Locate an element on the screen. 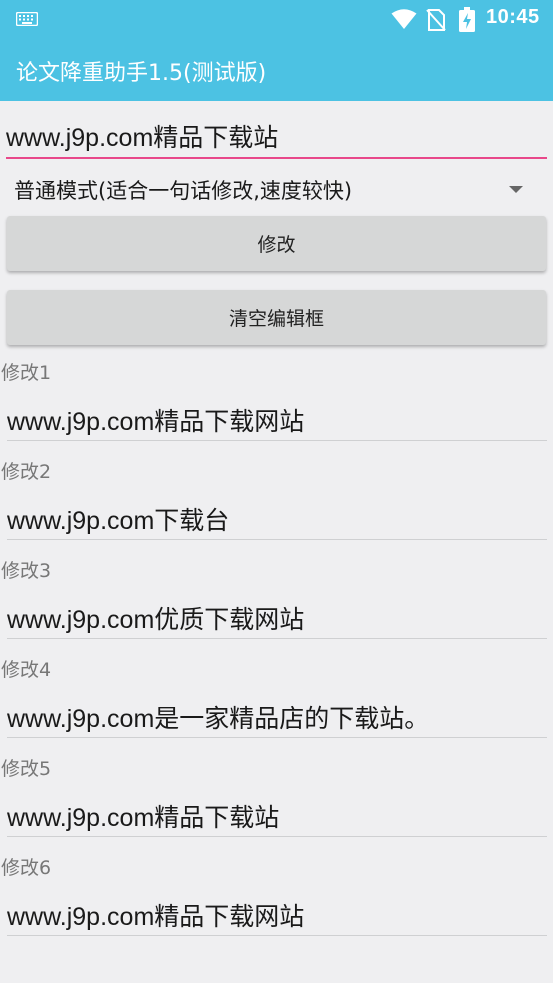 This screenshot has height=983, width=553. input-underline is located at coordinates (276, 158).